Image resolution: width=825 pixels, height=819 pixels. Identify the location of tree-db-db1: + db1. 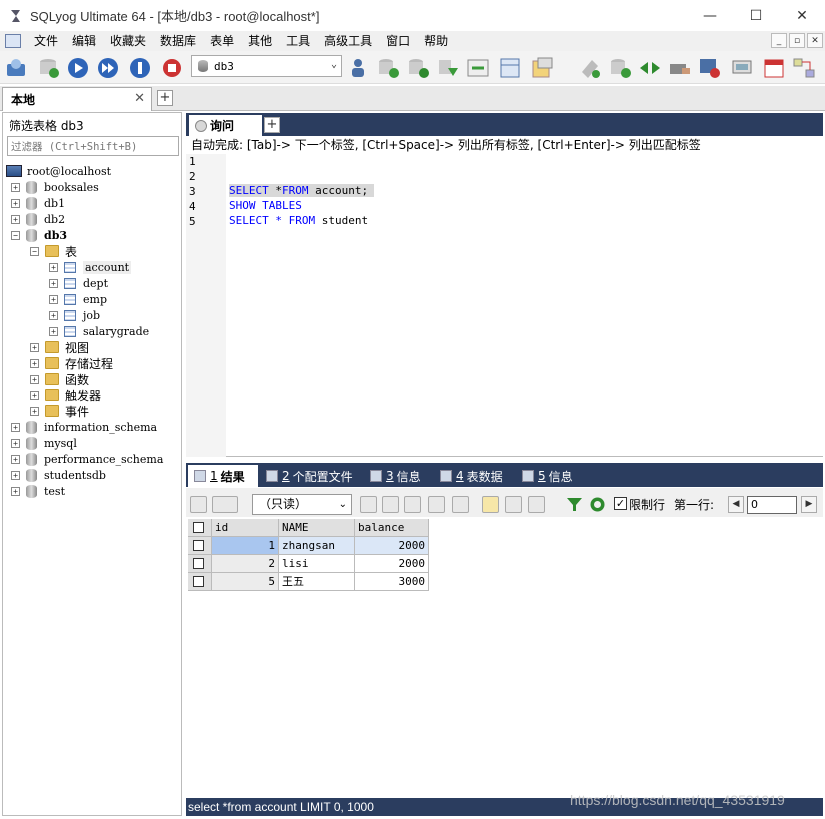
(38, 203).